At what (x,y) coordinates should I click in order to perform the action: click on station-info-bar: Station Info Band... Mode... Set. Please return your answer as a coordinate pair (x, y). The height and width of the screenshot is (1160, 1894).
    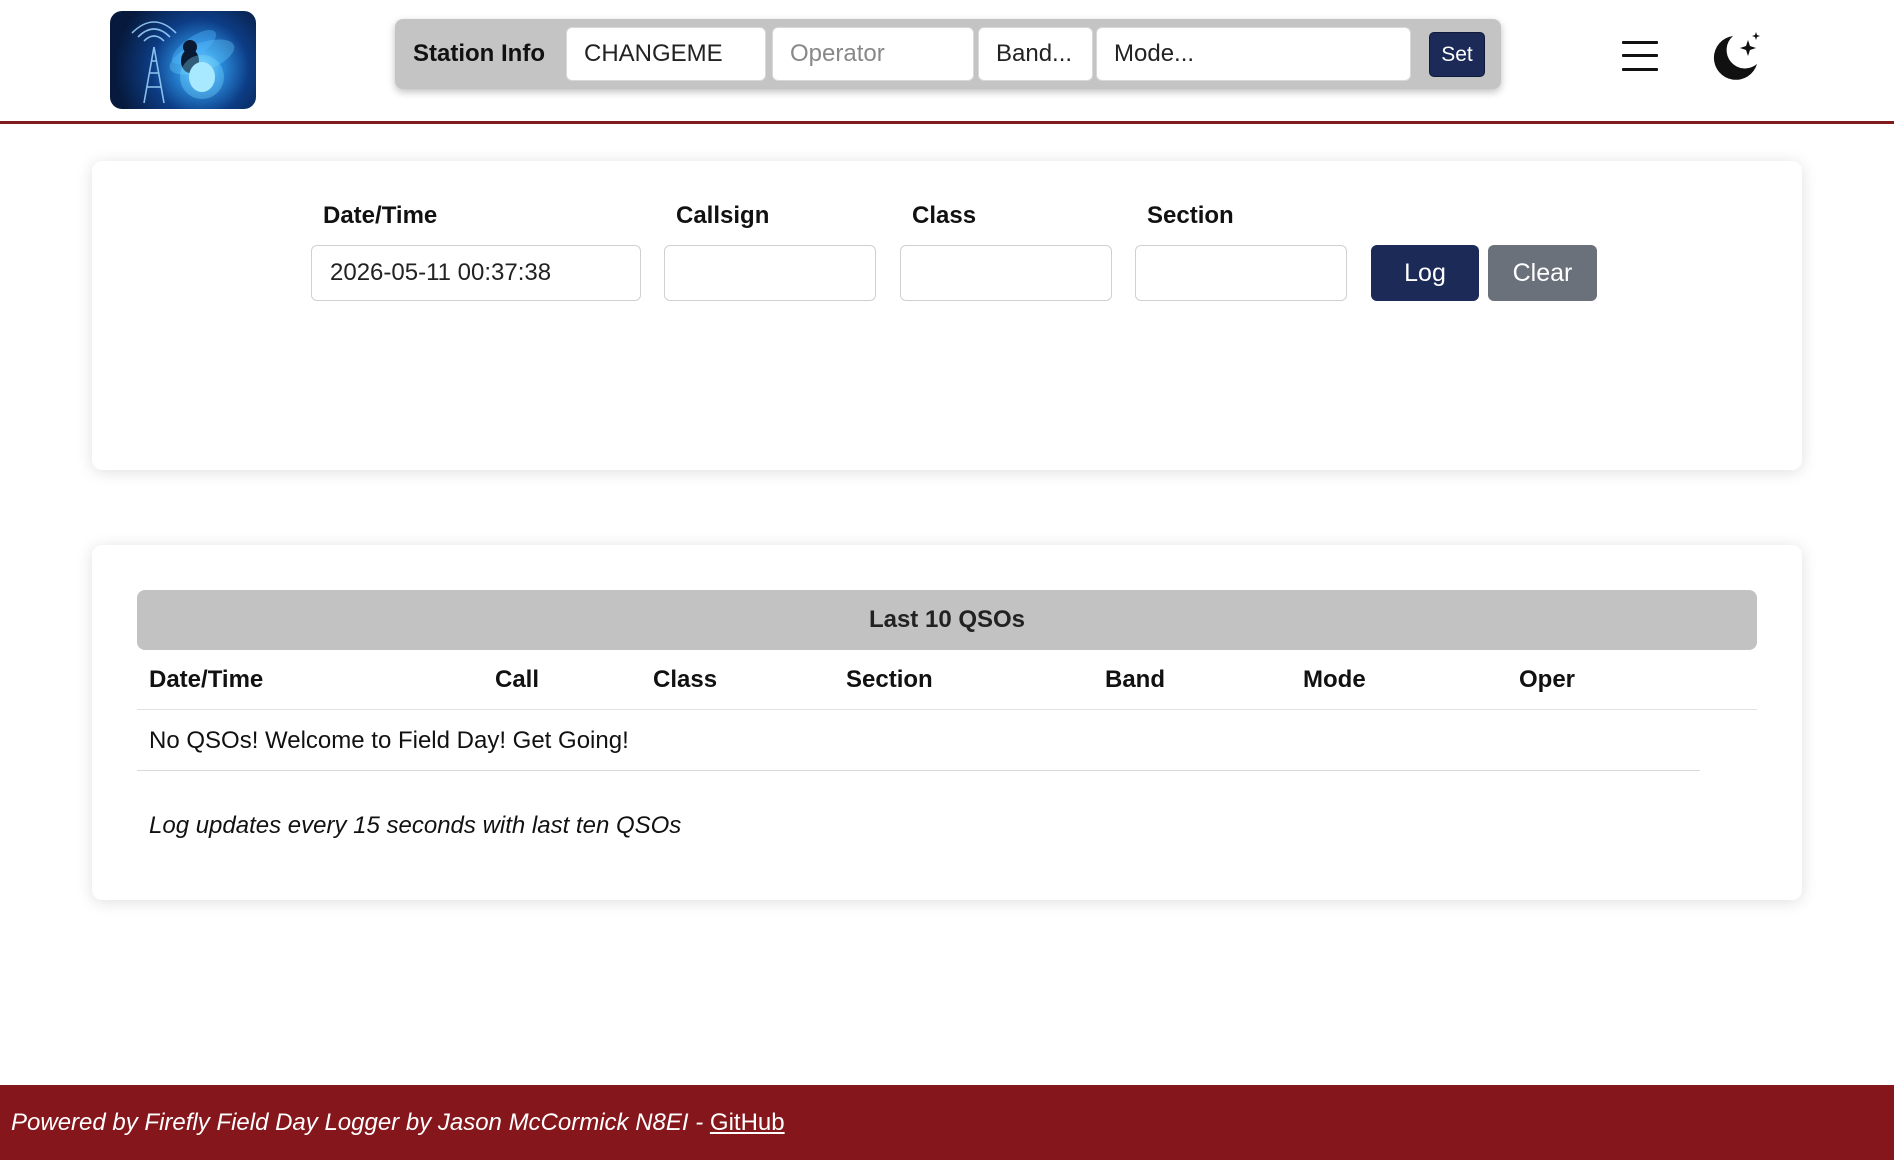
    Looking at the image, I should click on (948, 54).